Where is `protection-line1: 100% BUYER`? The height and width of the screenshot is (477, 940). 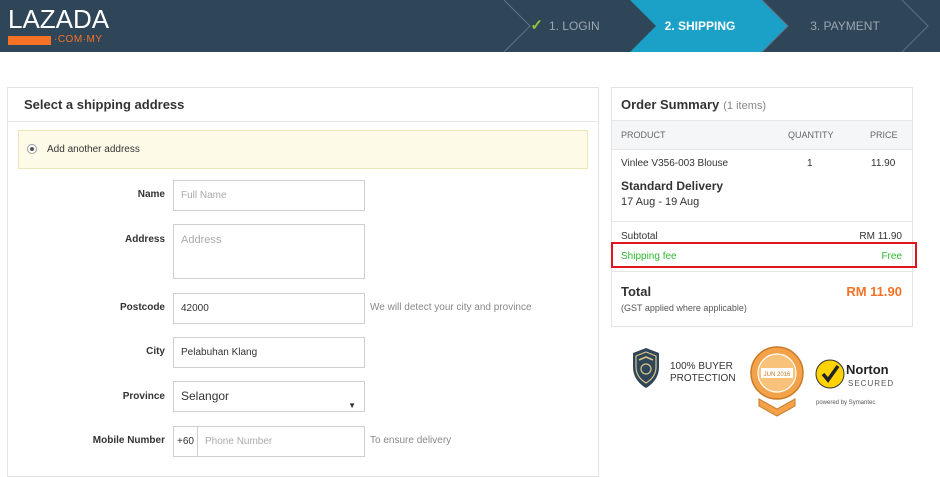
protection-line1: 100% BUYER is located at coordinates (701, 366).